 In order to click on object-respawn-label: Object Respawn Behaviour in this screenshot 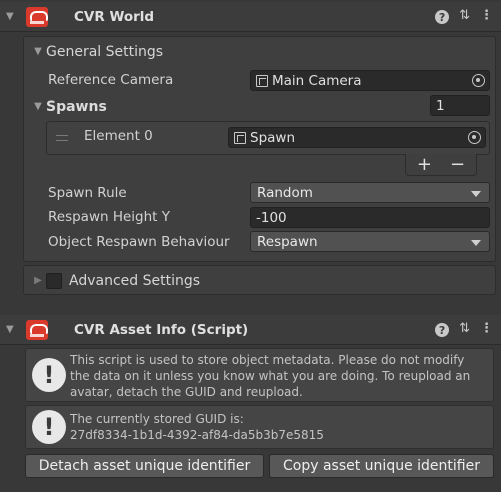, I will do `click(139, 242)`.